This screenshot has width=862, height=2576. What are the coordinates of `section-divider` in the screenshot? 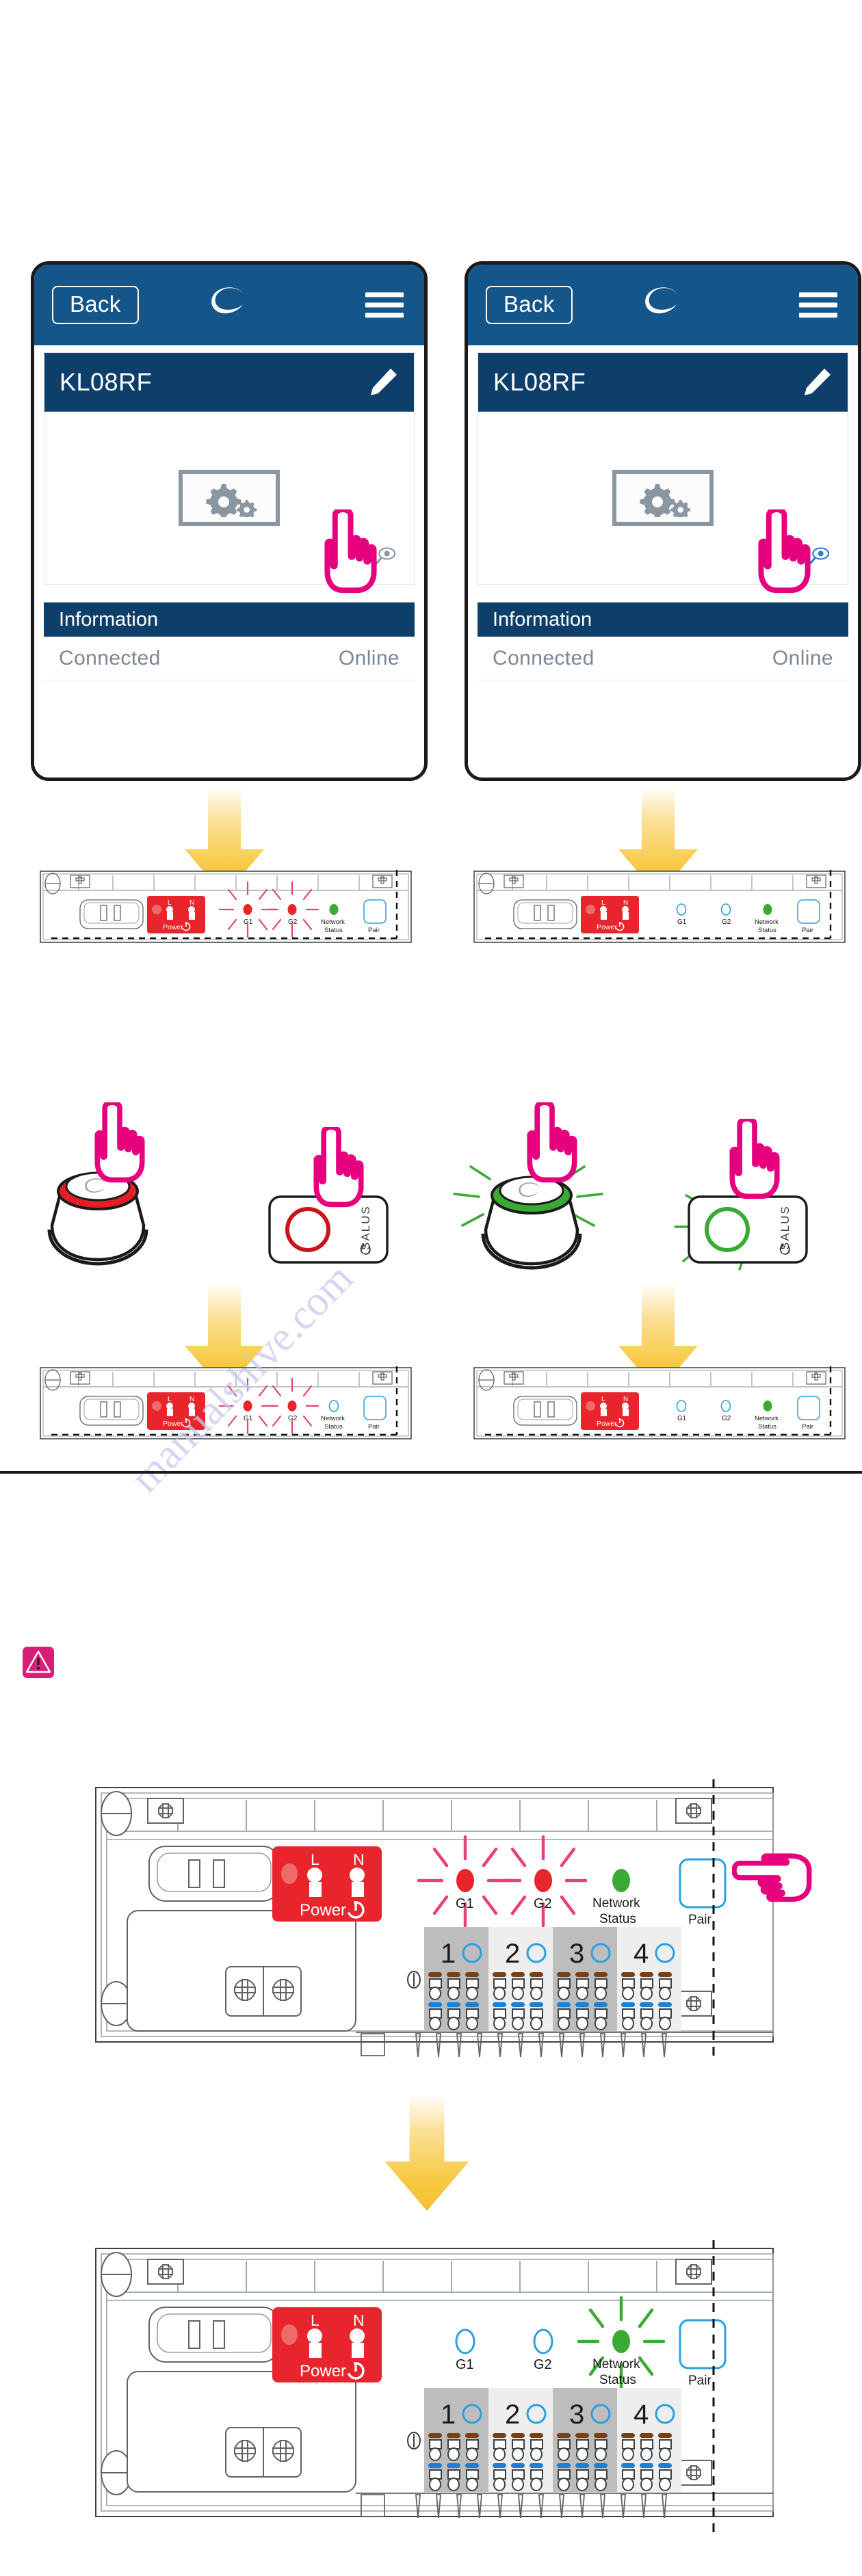 It's located at (431, 1472).